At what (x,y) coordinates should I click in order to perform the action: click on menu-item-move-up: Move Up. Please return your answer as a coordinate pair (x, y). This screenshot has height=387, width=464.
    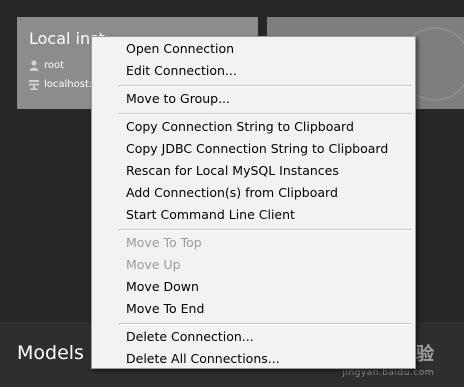
    Looking at the image, I should click on (153, 265).